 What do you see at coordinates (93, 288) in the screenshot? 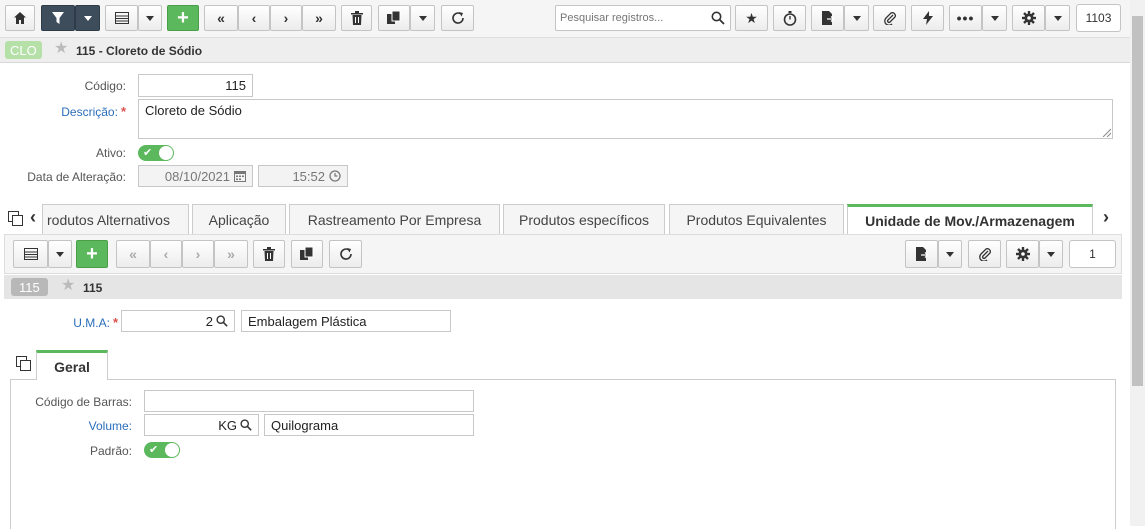
I see `sub-record-title: 115` at bounding box center [93, 288].